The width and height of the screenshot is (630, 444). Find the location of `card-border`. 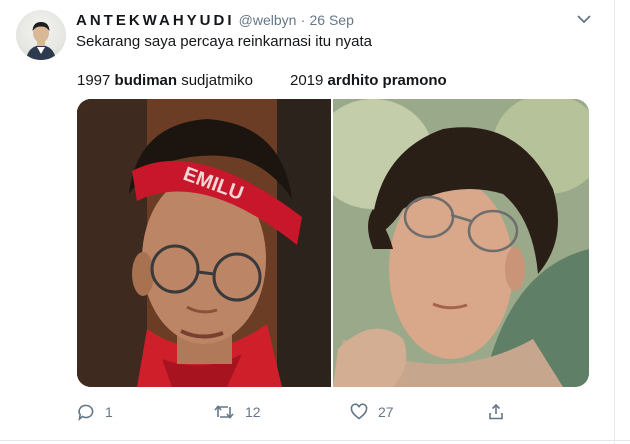

card-border is located at coordinates (614, 222).